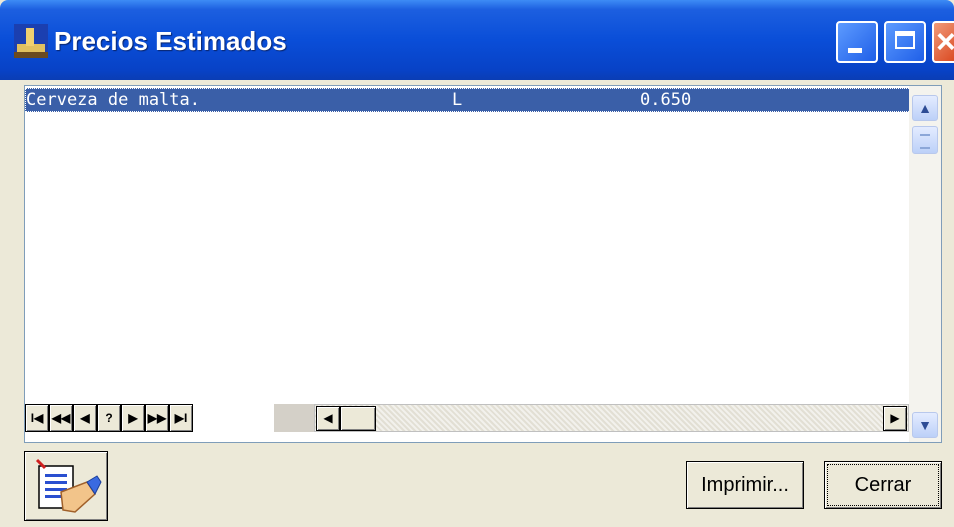 The image size is (954, 527). I want to click on scroll-left-button: ◀, so click(328, 418).